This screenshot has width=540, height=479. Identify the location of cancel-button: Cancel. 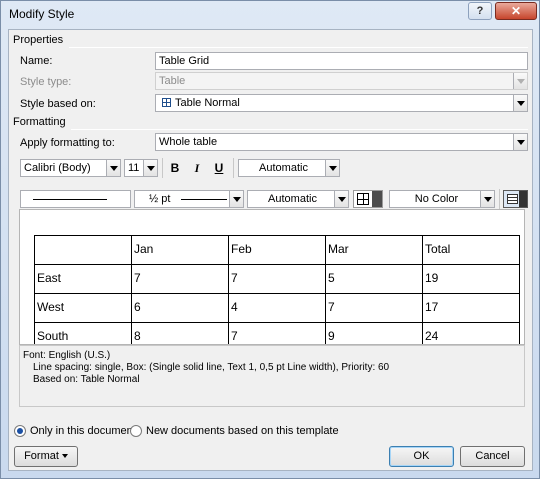
(492, 456).